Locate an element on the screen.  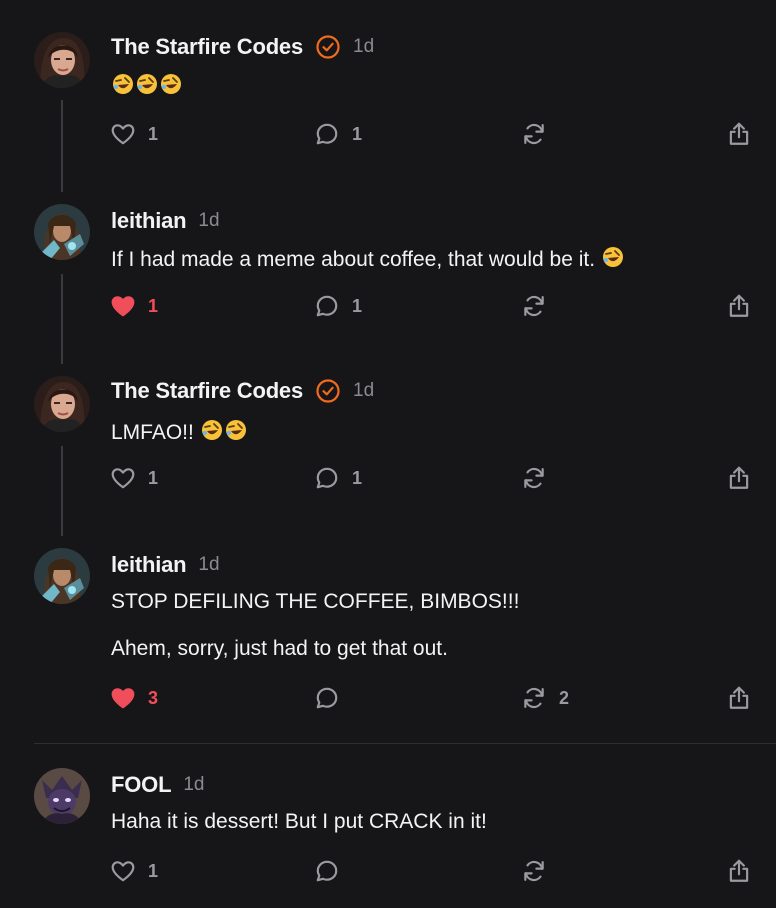
like-button: 1 is located at coordinates (134, 871).